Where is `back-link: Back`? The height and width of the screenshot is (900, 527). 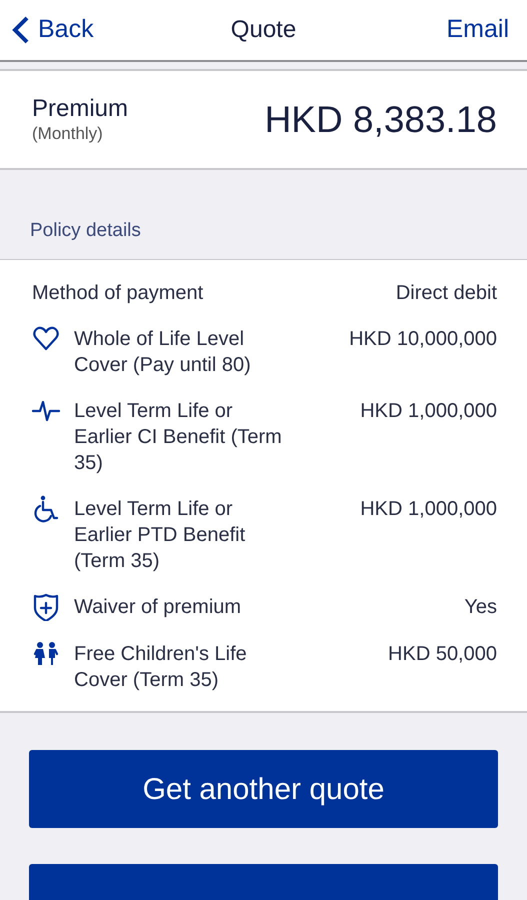
back-link: Back is located at coordinates (53, 30).